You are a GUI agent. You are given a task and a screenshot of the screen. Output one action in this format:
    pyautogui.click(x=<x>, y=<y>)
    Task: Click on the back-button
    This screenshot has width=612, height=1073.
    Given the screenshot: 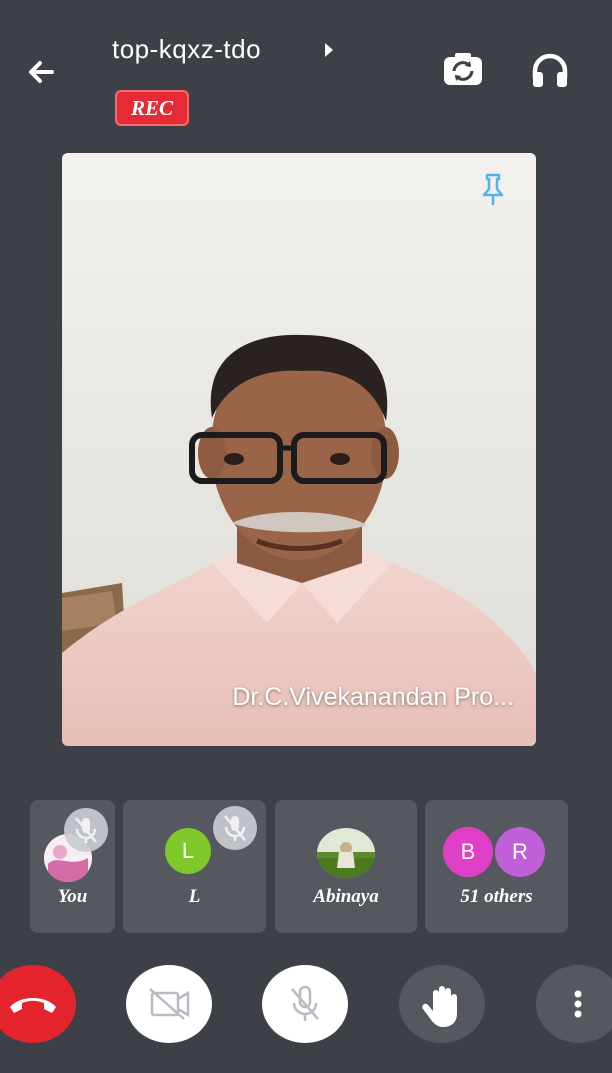 What is the action you would take?
    pyautogui.click(x=42, y=72)
    